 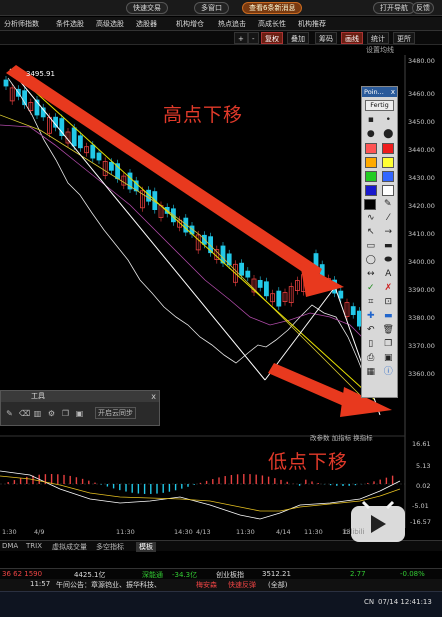 What do you see at coordinates (388, 232) in the screenshot?
I see `line-arrow-icon: →` at bounding box center [388, 232].